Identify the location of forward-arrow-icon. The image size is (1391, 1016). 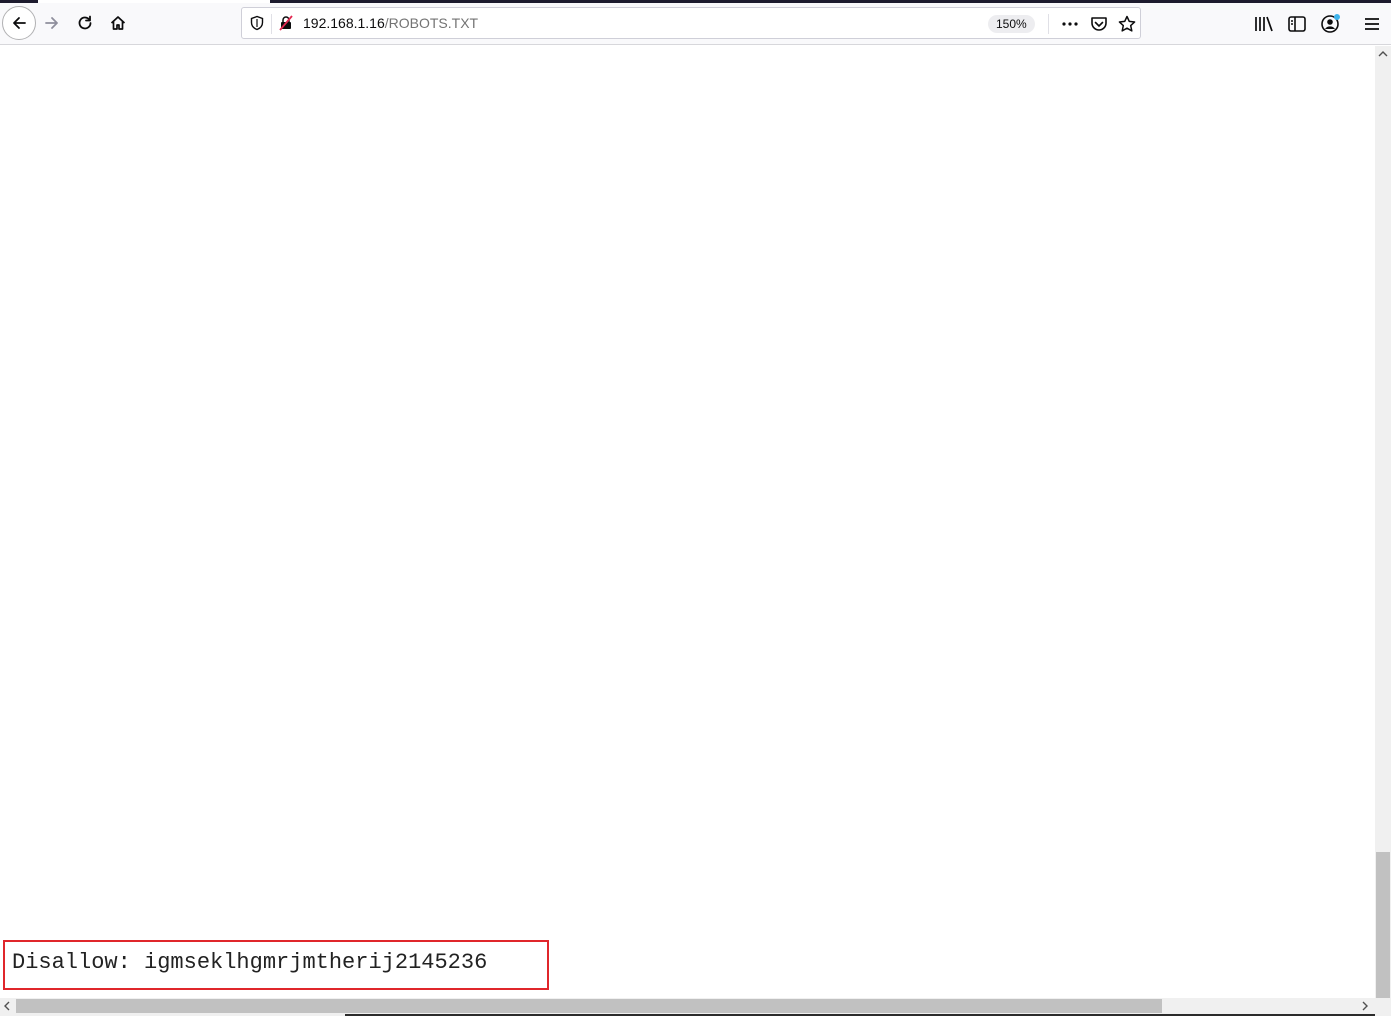
(51, 23).